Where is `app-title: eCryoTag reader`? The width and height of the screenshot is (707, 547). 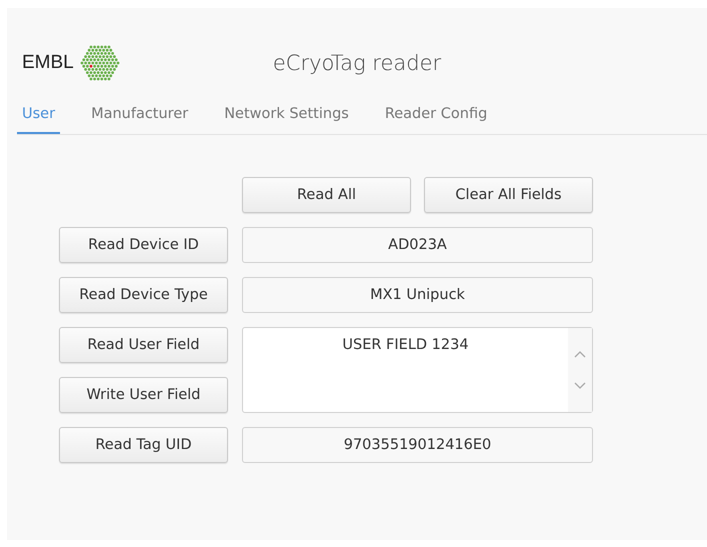 app-title: eCryoTag reader is located at coordinates (357, 63).